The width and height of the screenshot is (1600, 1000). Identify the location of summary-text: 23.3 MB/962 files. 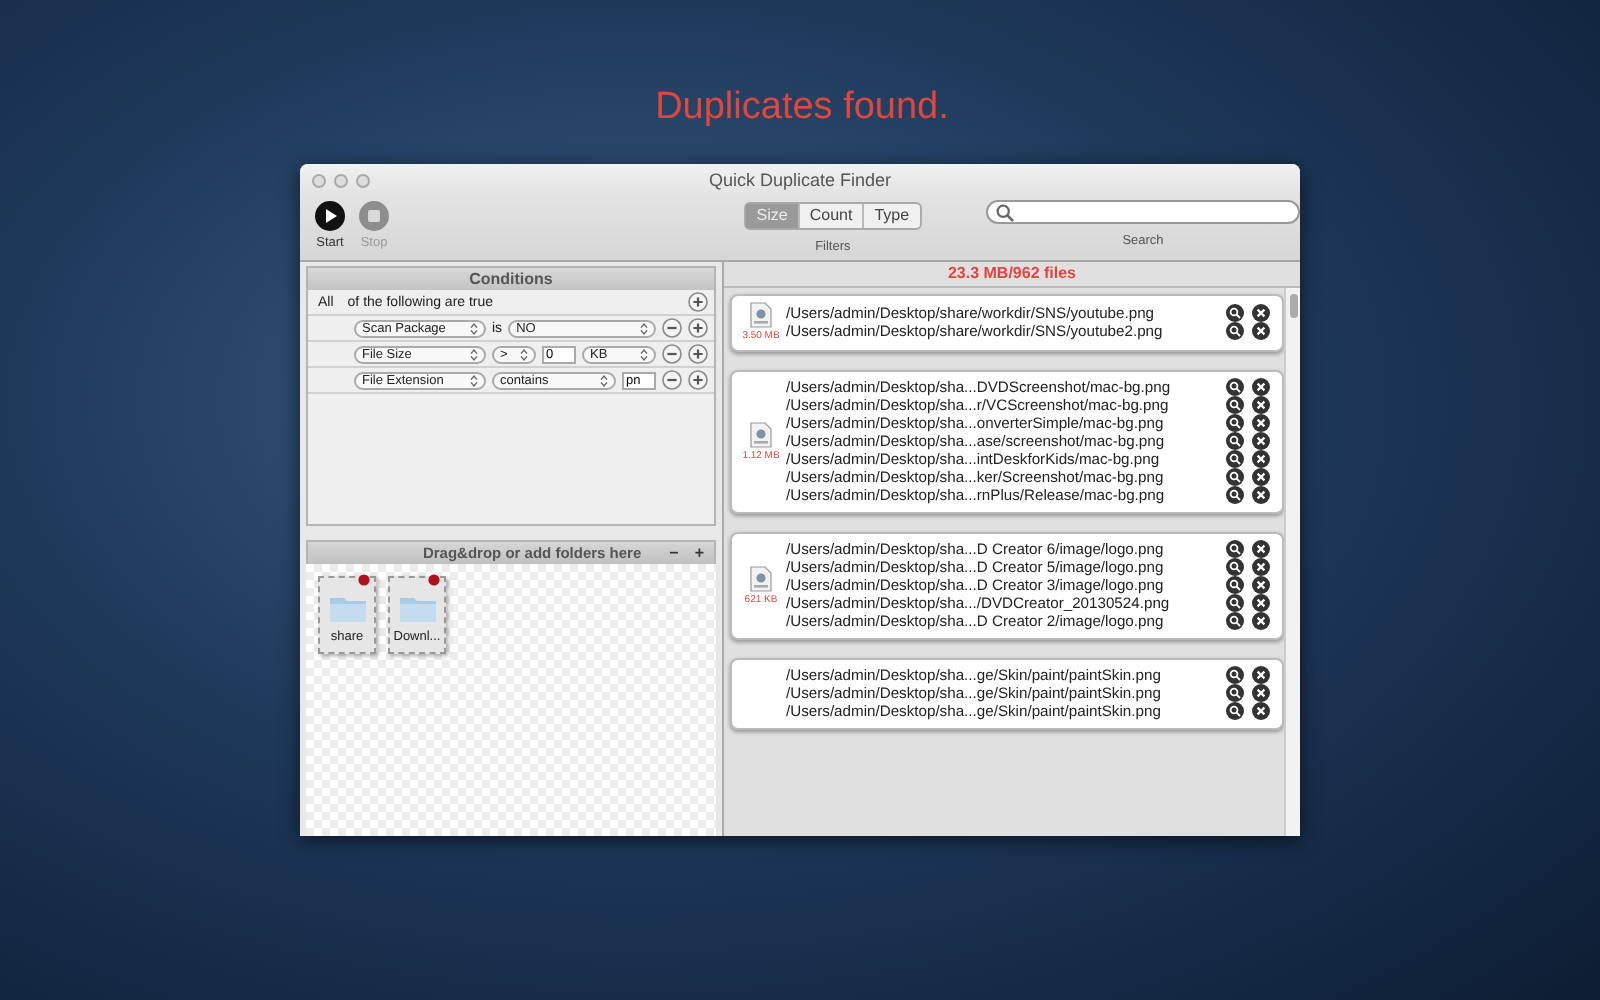
(1012, 275).